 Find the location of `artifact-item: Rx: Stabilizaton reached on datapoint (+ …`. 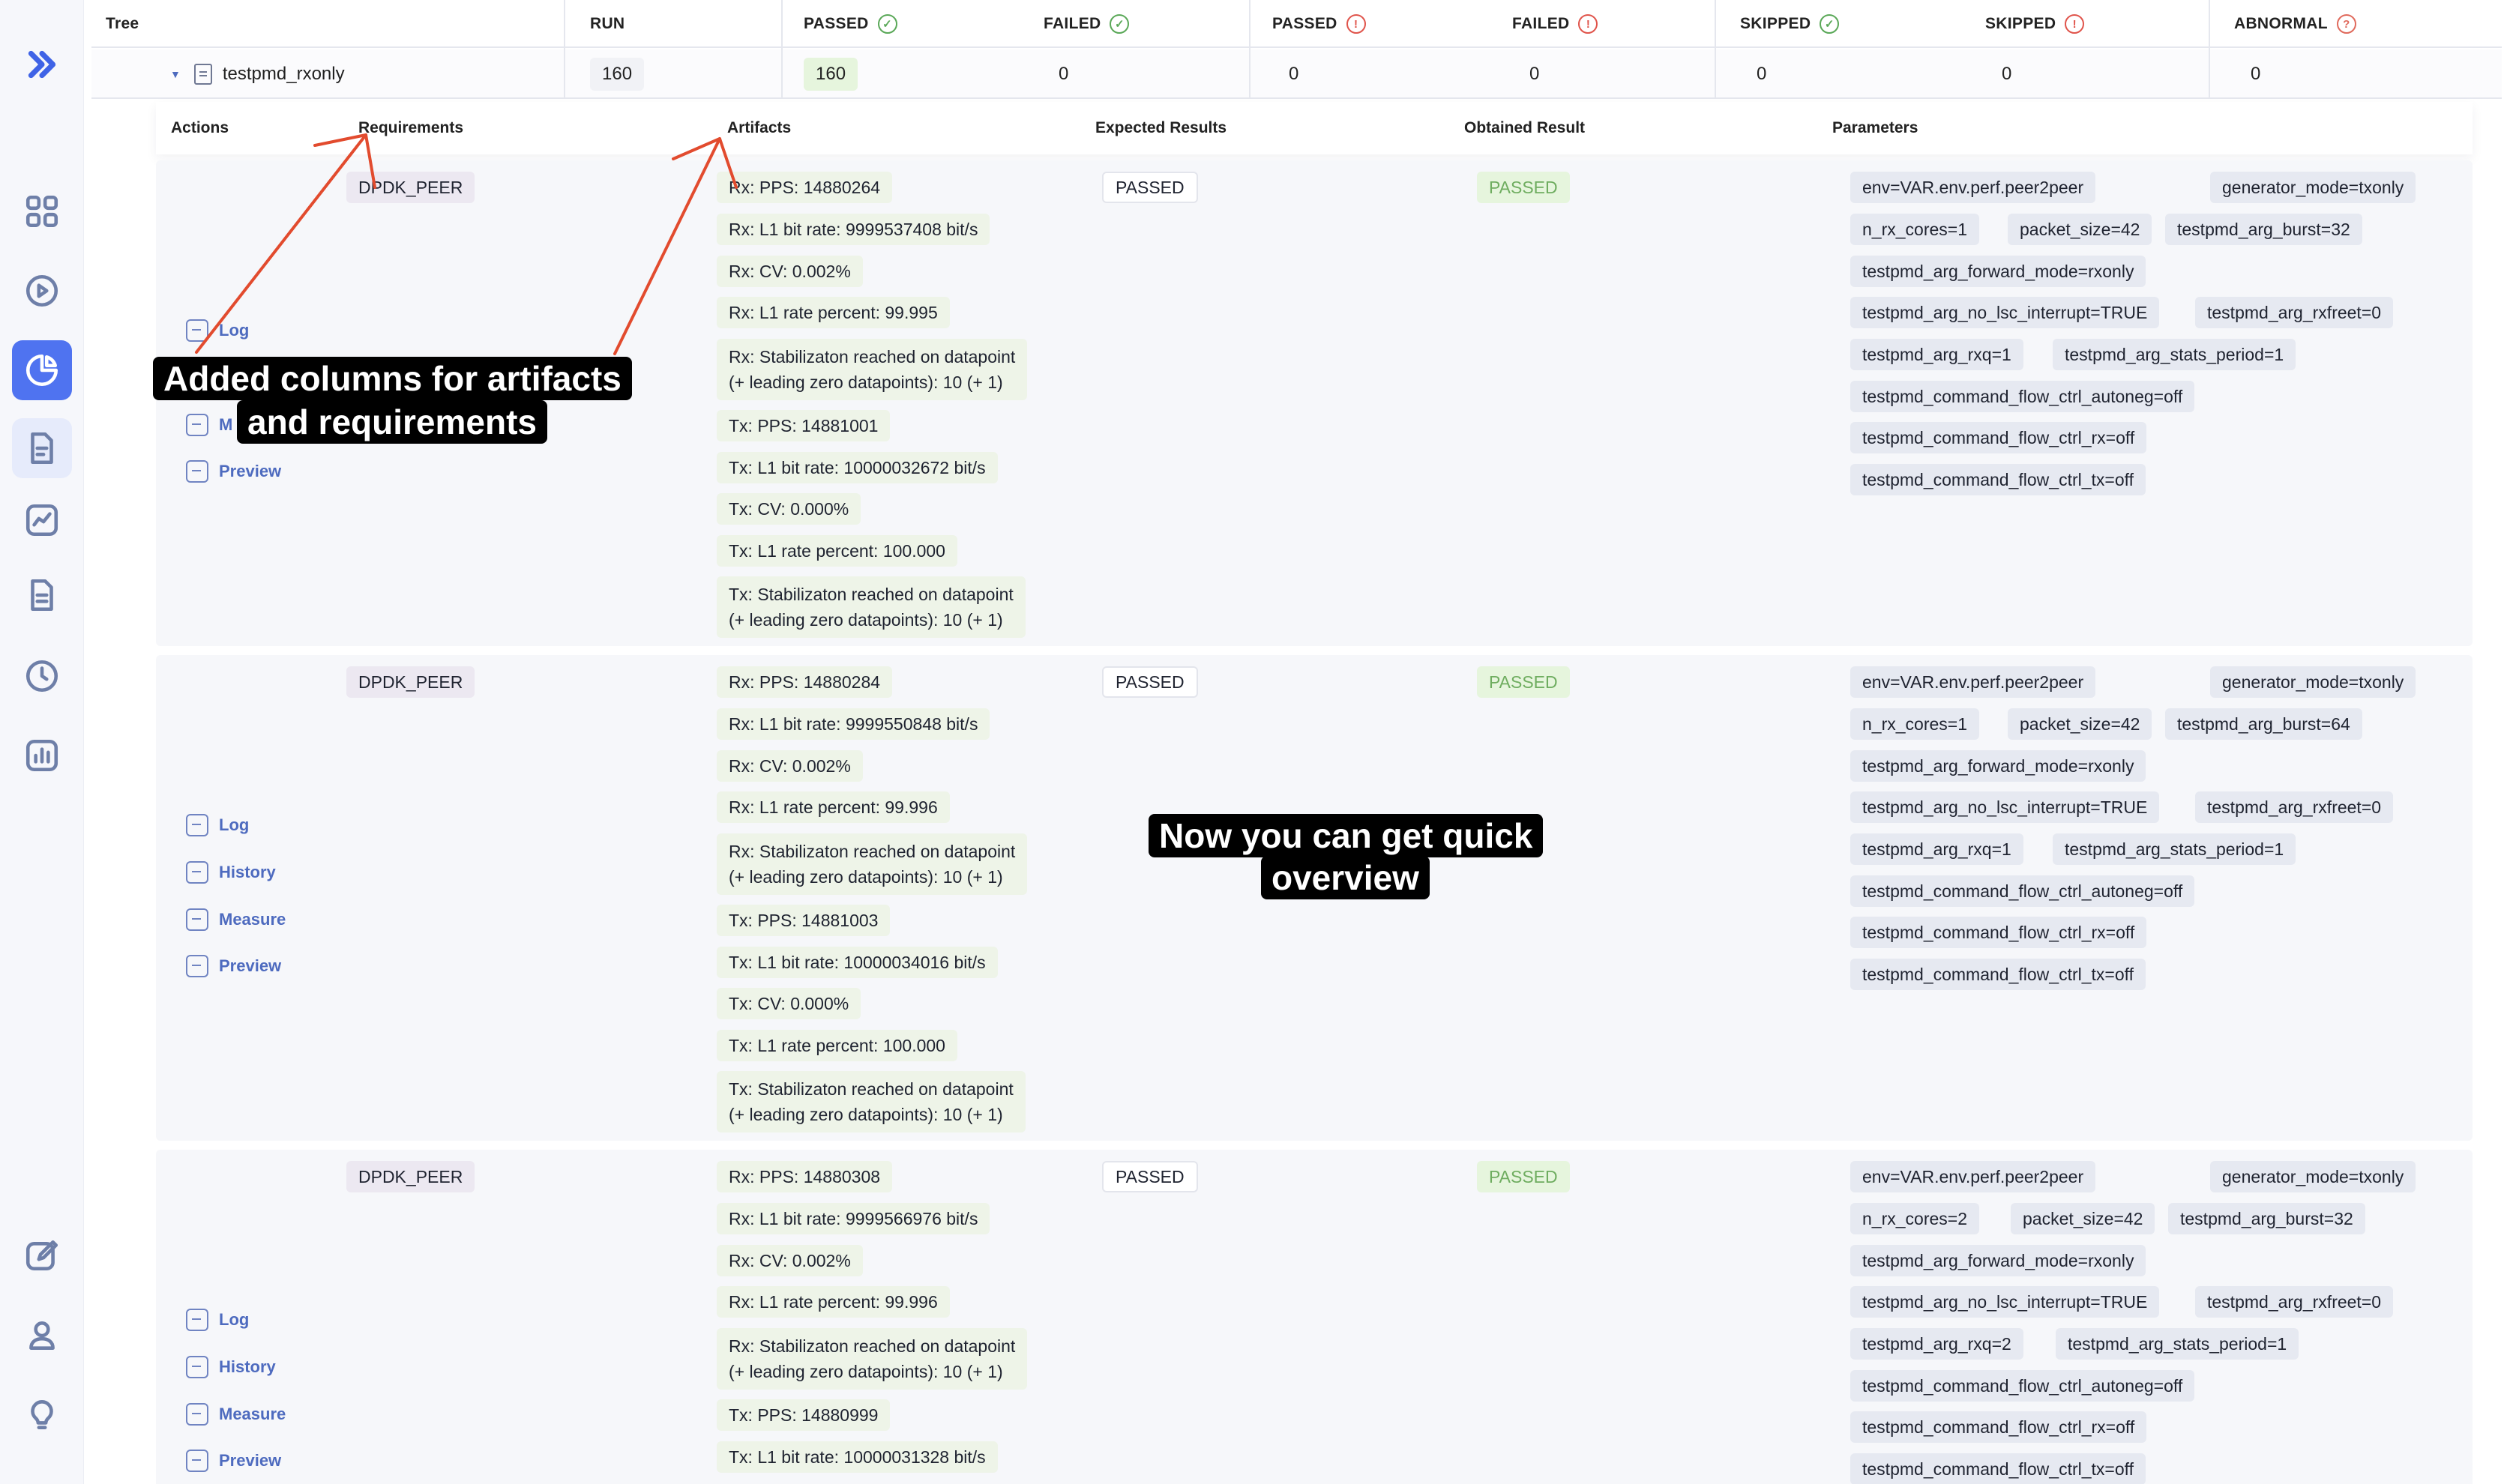

artifact-item: Rx: Stabilizaton reached on datapoint (+ … is located at coordinates (872, 370).